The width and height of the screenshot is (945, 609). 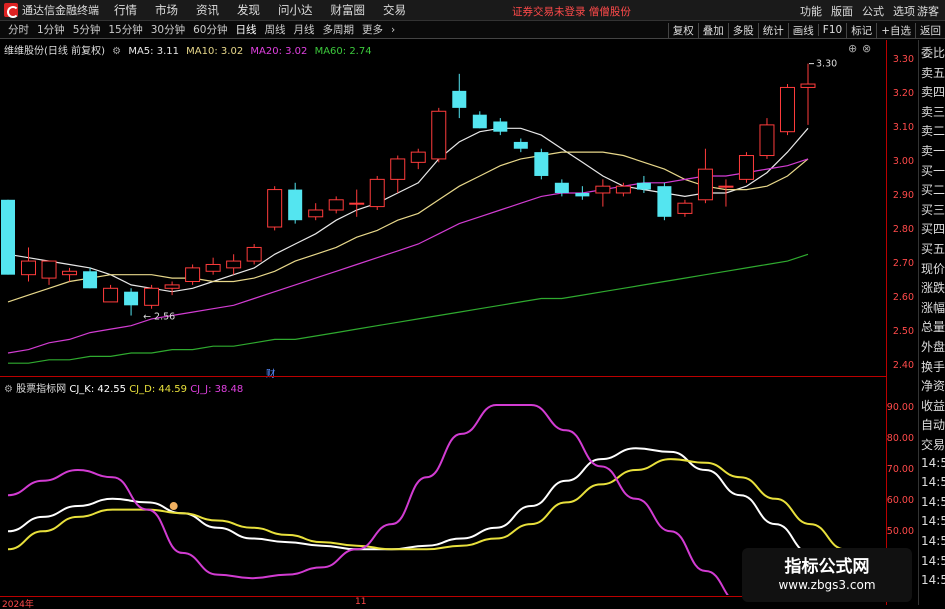 I want to click on ma5-label: MA5: 3.11, so click(x=153, y=51).